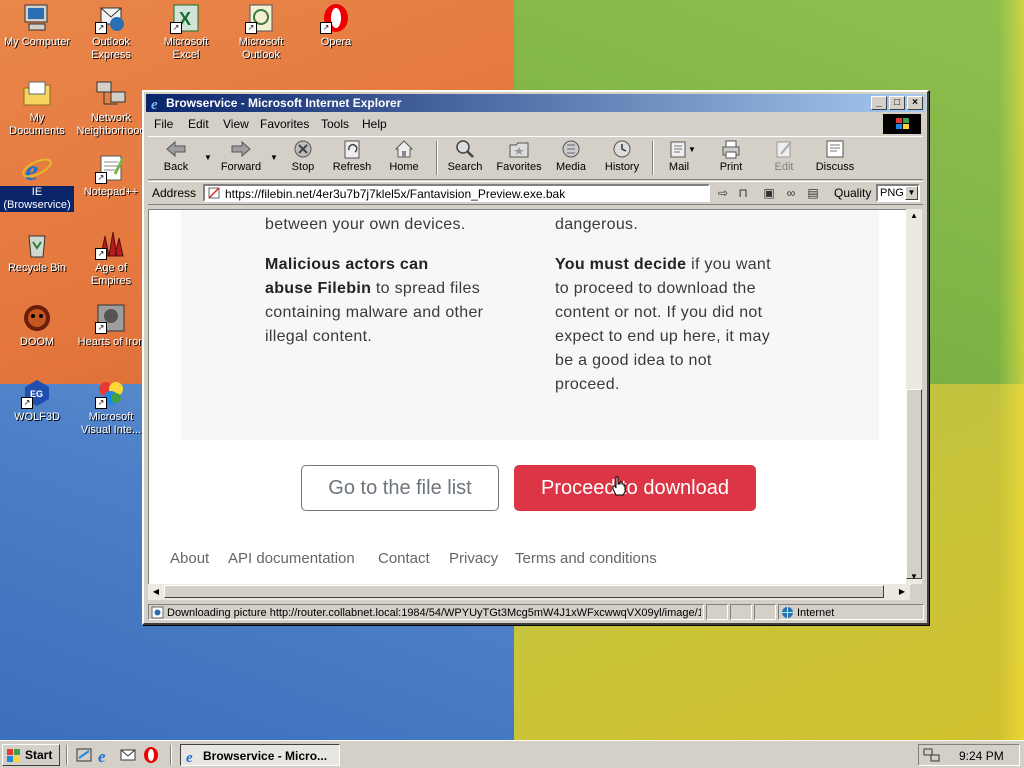 The image size is (1024, 768). What do you see at coordinates (303, 158) in the screenshot?
I see `stop-button: Stop` at bounding box center [303, 158].